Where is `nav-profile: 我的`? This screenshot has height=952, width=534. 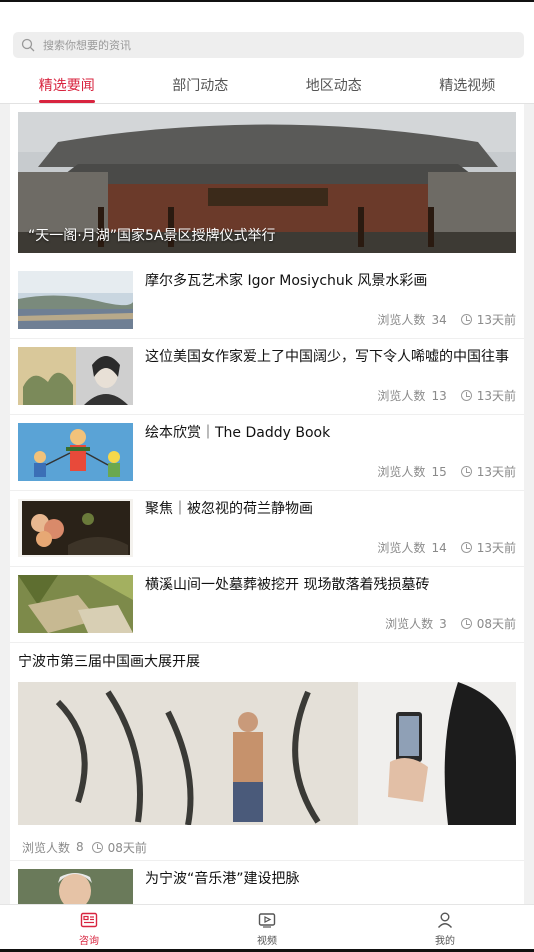
nav-profile: 我的 is located at coordinates (445, 928).